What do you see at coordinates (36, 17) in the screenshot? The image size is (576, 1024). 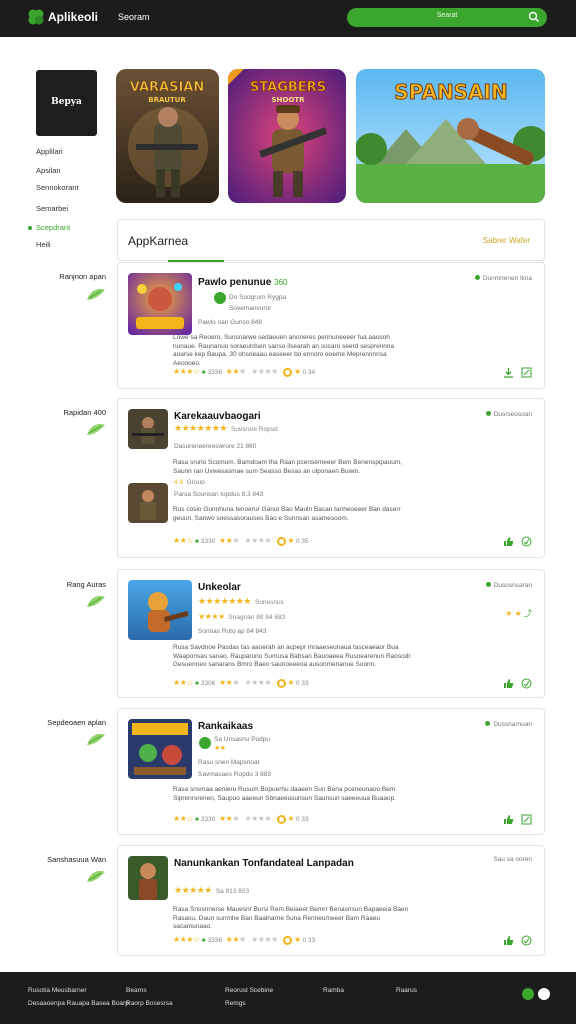 I see `clover-logo-icon` at bounding box center [36, 17].